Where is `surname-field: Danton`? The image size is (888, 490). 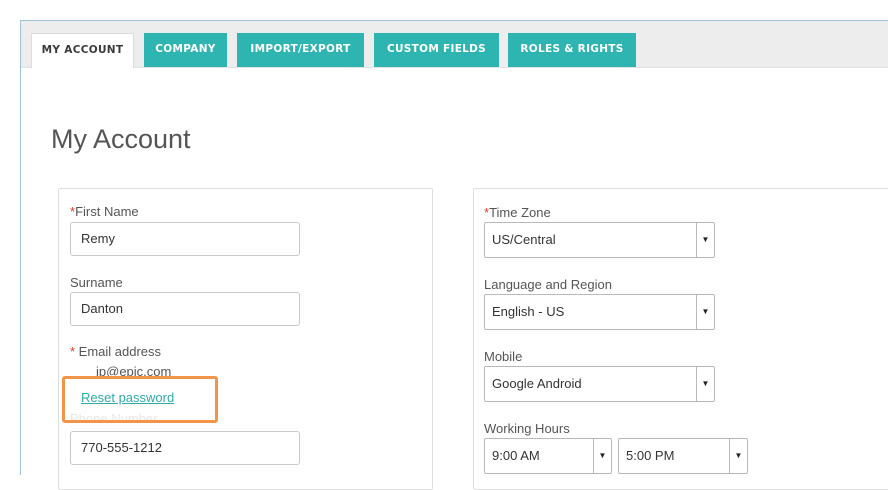 surname-field: Danton is located at coordinates (185, 309).